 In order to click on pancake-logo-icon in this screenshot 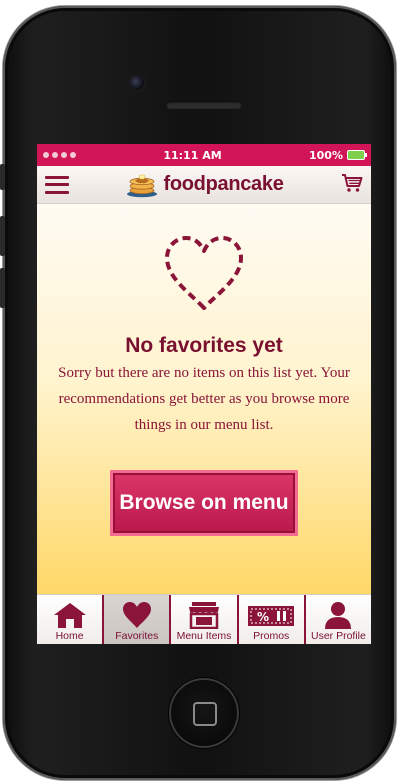, I will do `click(142, 185)`.